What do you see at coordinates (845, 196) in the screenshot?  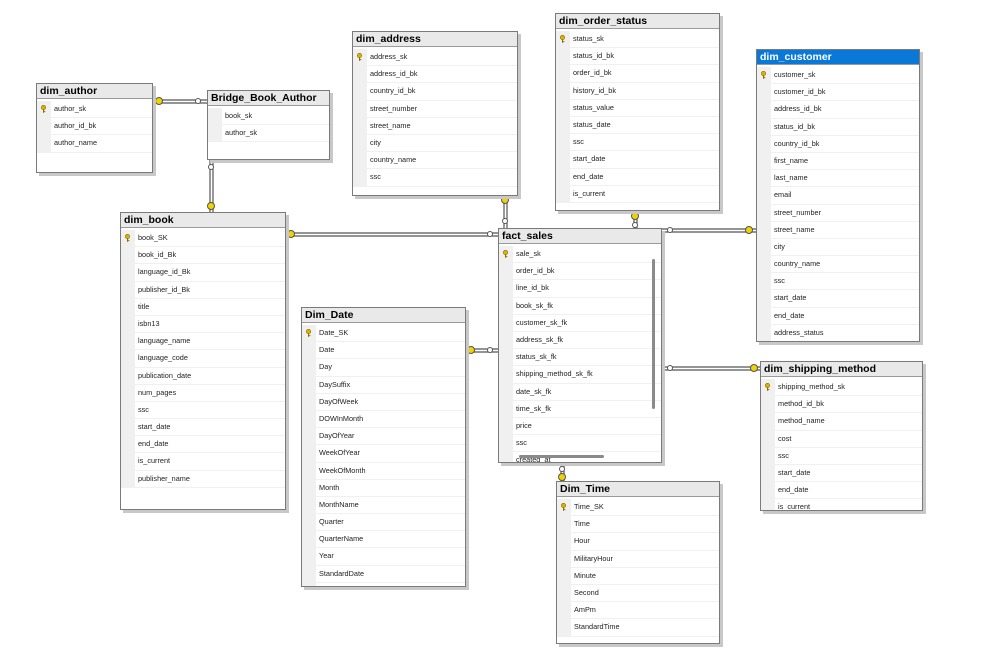 I see `column-row: email` at bounding box center [845, 196].